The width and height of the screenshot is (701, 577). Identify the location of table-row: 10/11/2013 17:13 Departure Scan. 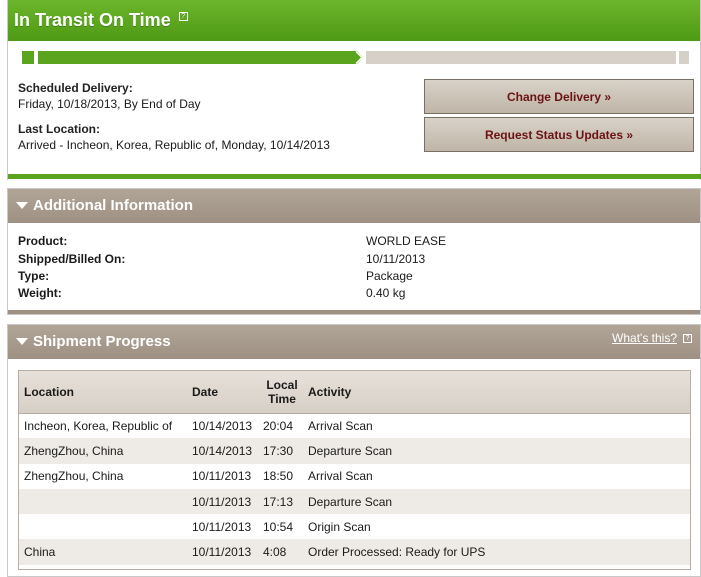
(354, 501).